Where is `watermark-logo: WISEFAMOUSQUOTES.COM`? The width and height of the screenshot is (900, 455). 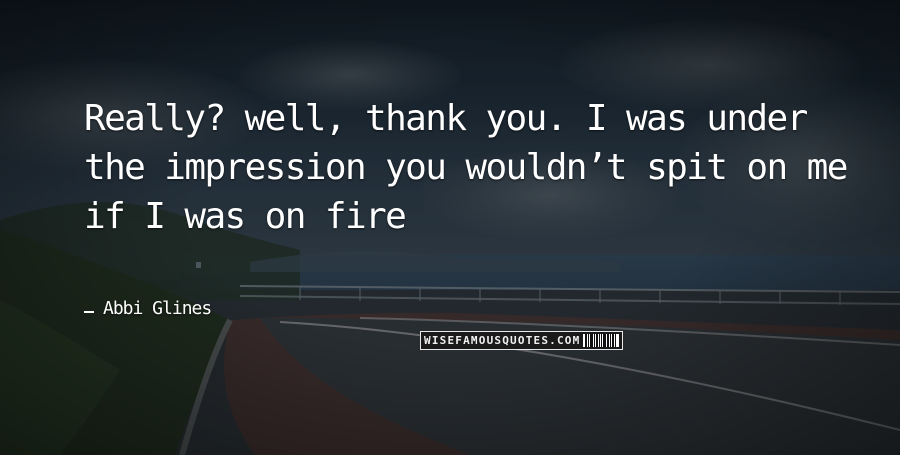 watermark-logo: WISEFAMOUSQUOTES.COM is located at coordinates (522, 340).